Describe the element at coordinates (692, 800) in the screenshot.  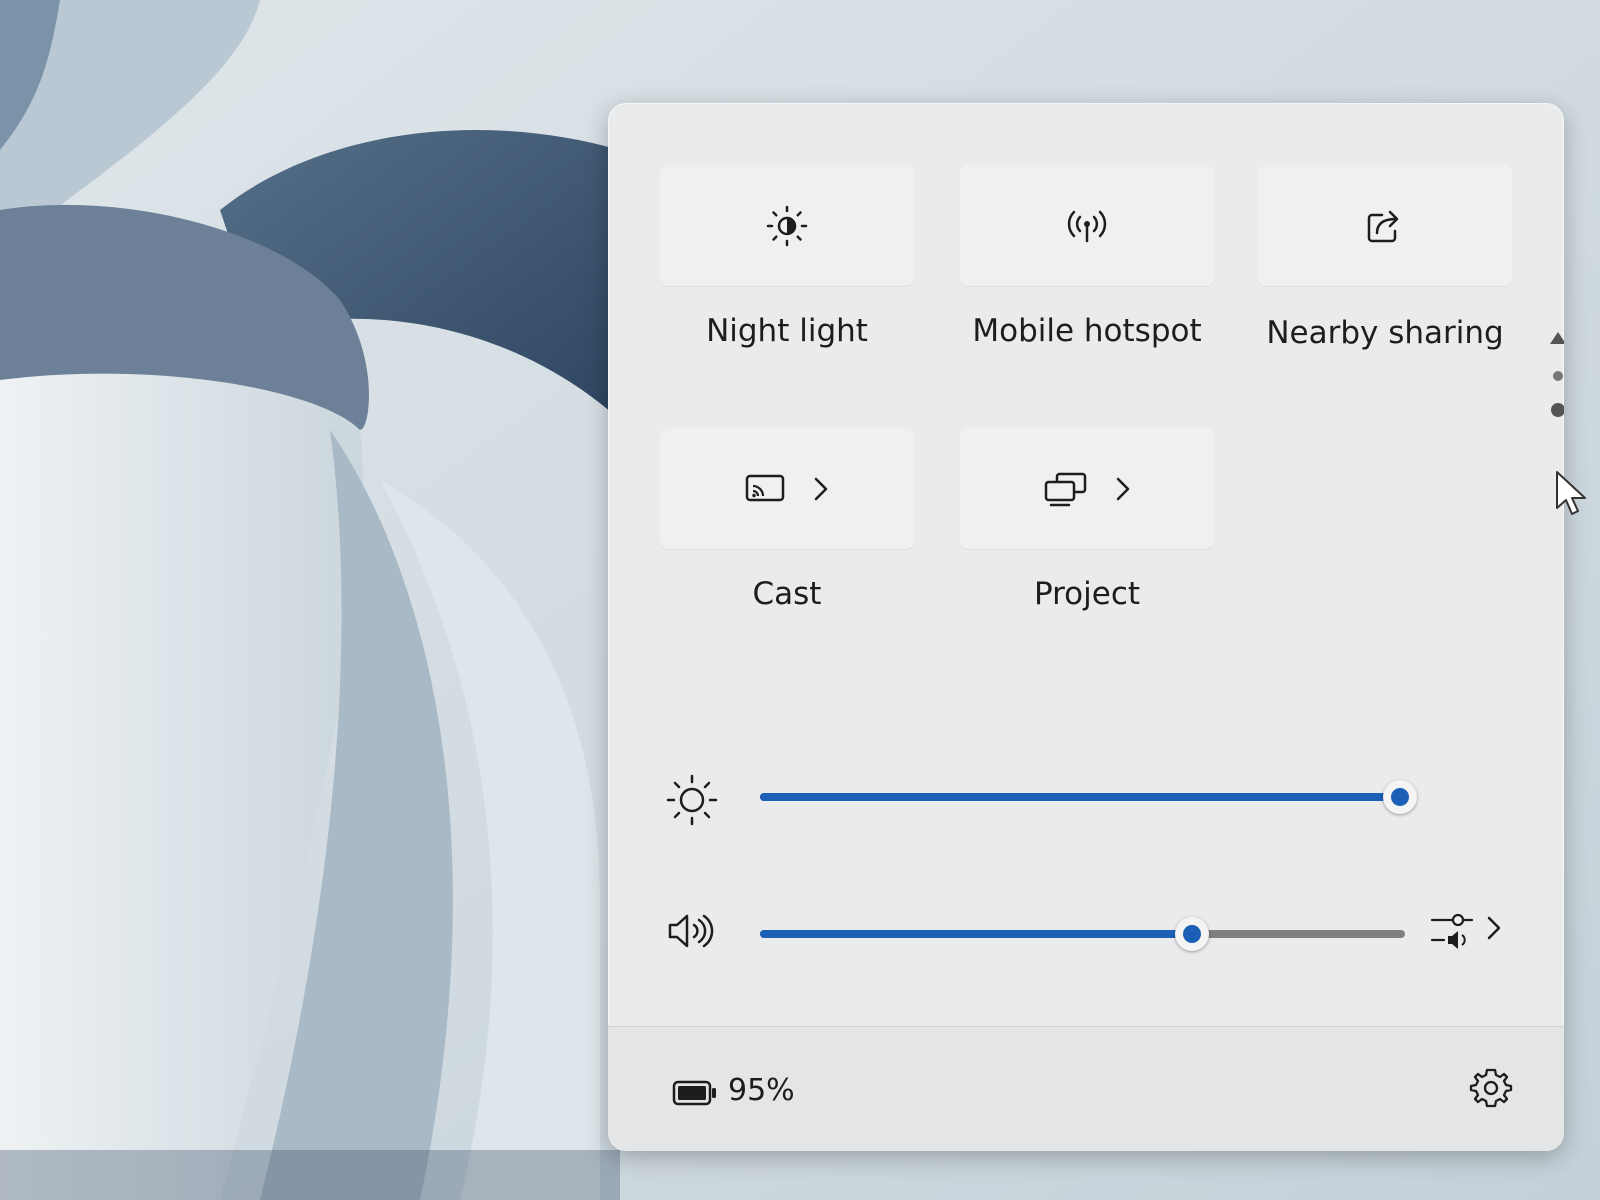
I see `brightness-icon` at that location.